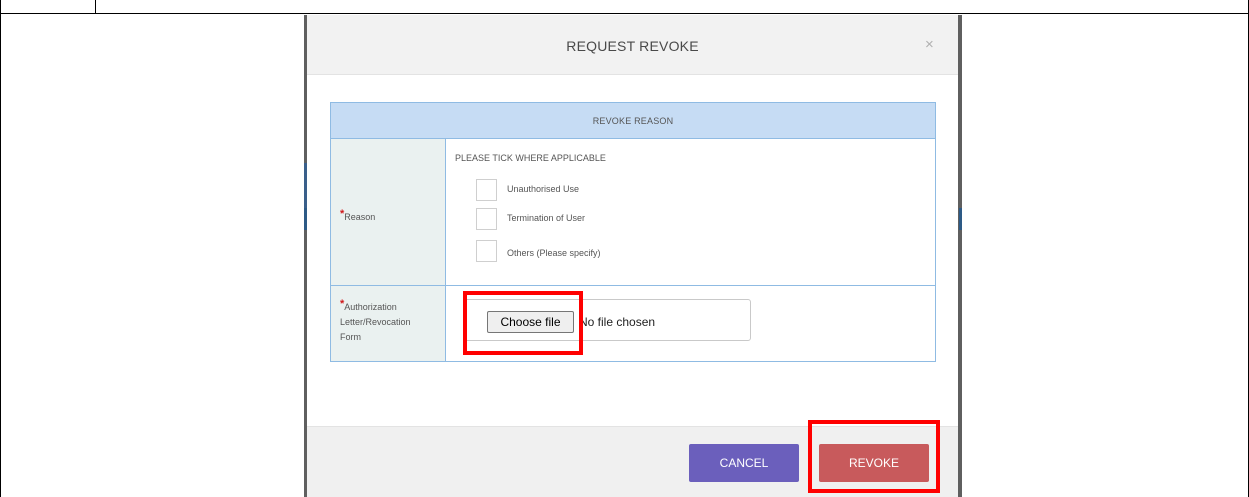 The height and width of the screenshot is (497, 1249). What do you see at coordinates (960, 219) in the screenshot?
I see `background-page-hint` at bounding box center [960, 219].